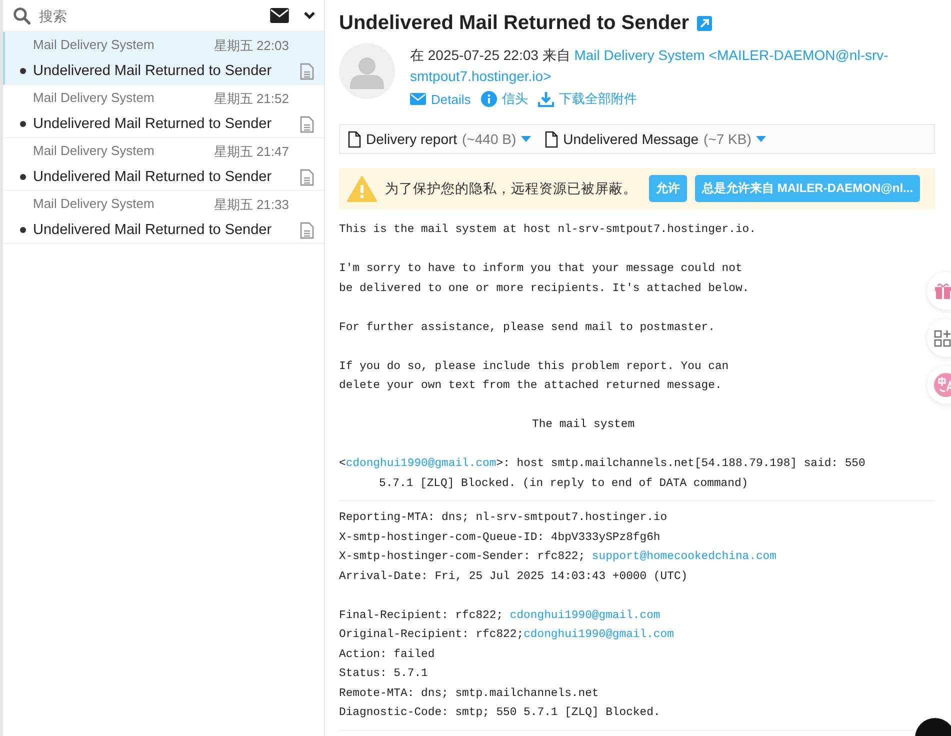  Describe the element at coordinates (490, 55) in the screenshot. I see `date-text: 在 2025-07-25 22:03 来自` at that location.